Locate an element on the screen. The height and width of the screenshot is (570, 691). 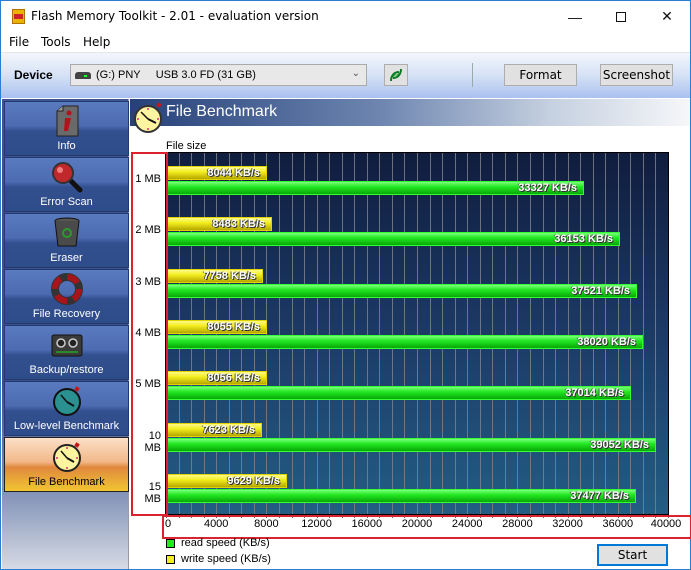
sidebar-item-label: Error Scan is located at coordinates (66, 202).